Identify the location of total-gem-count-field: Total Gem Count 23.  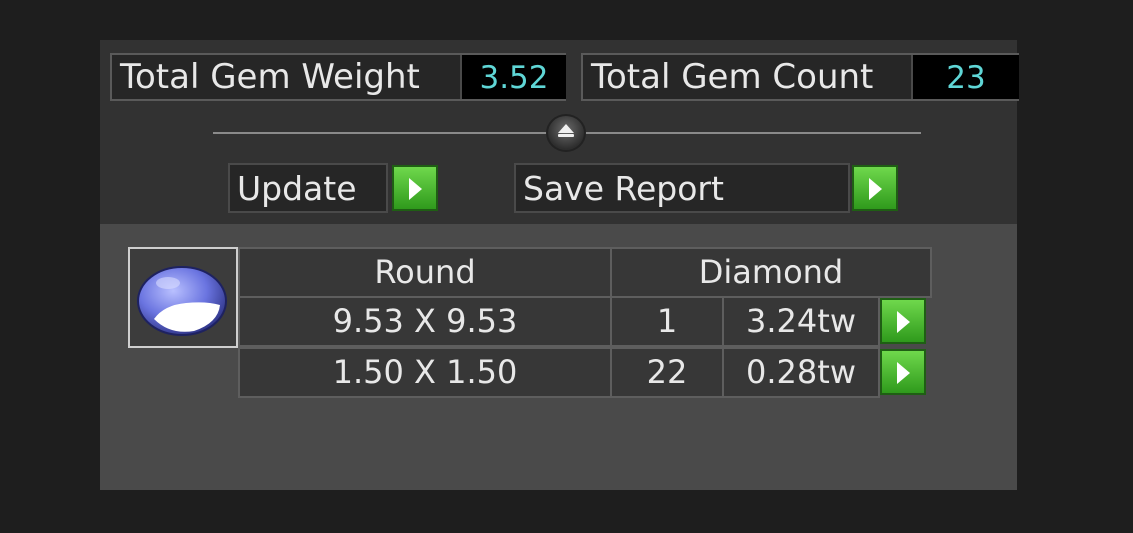
(800, 77).